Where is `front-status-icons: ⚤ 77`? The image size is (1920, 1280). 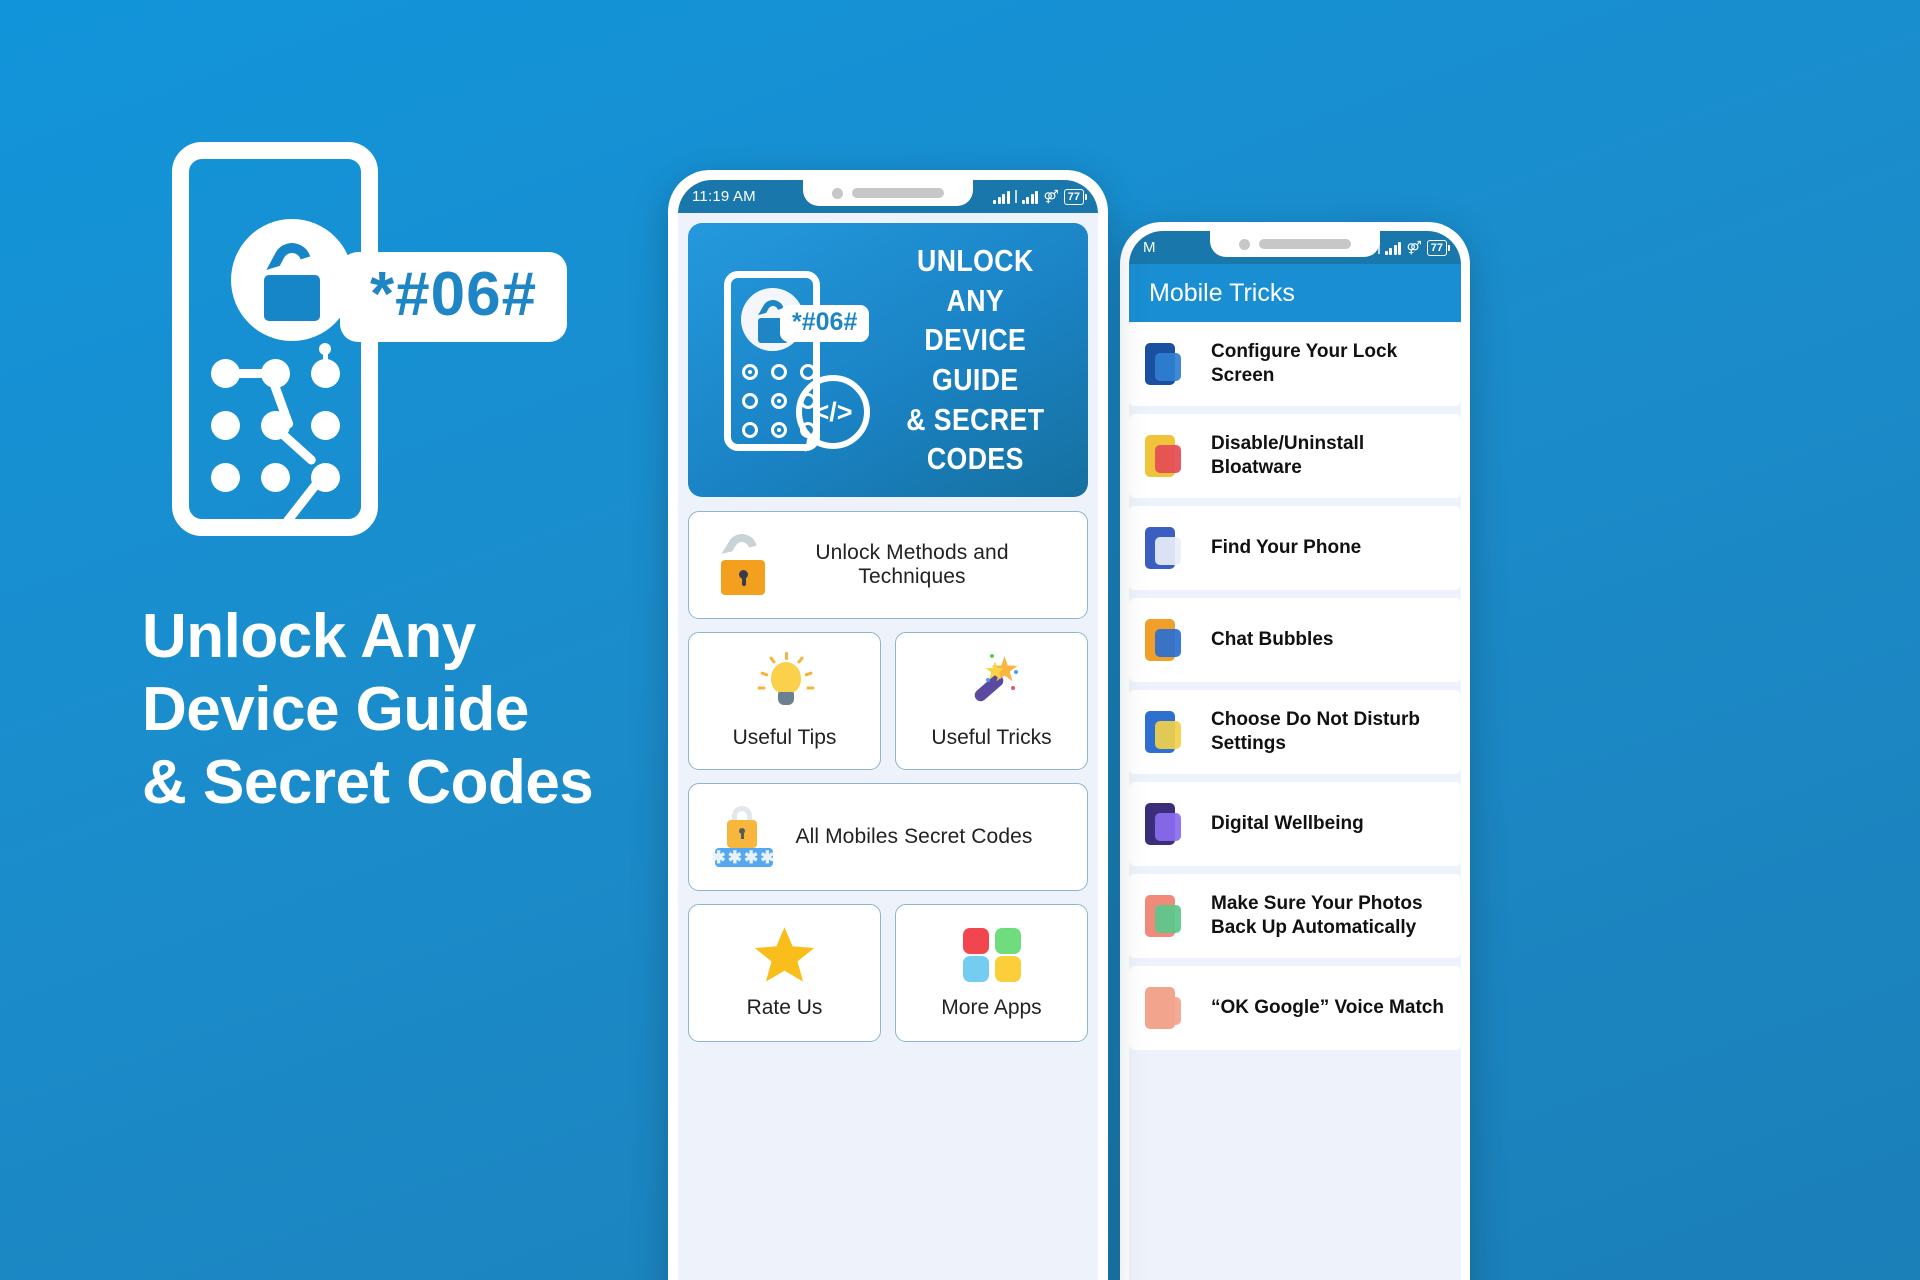 front-status-icons: ⚤ 77 is located at coordinates (1040, 196).